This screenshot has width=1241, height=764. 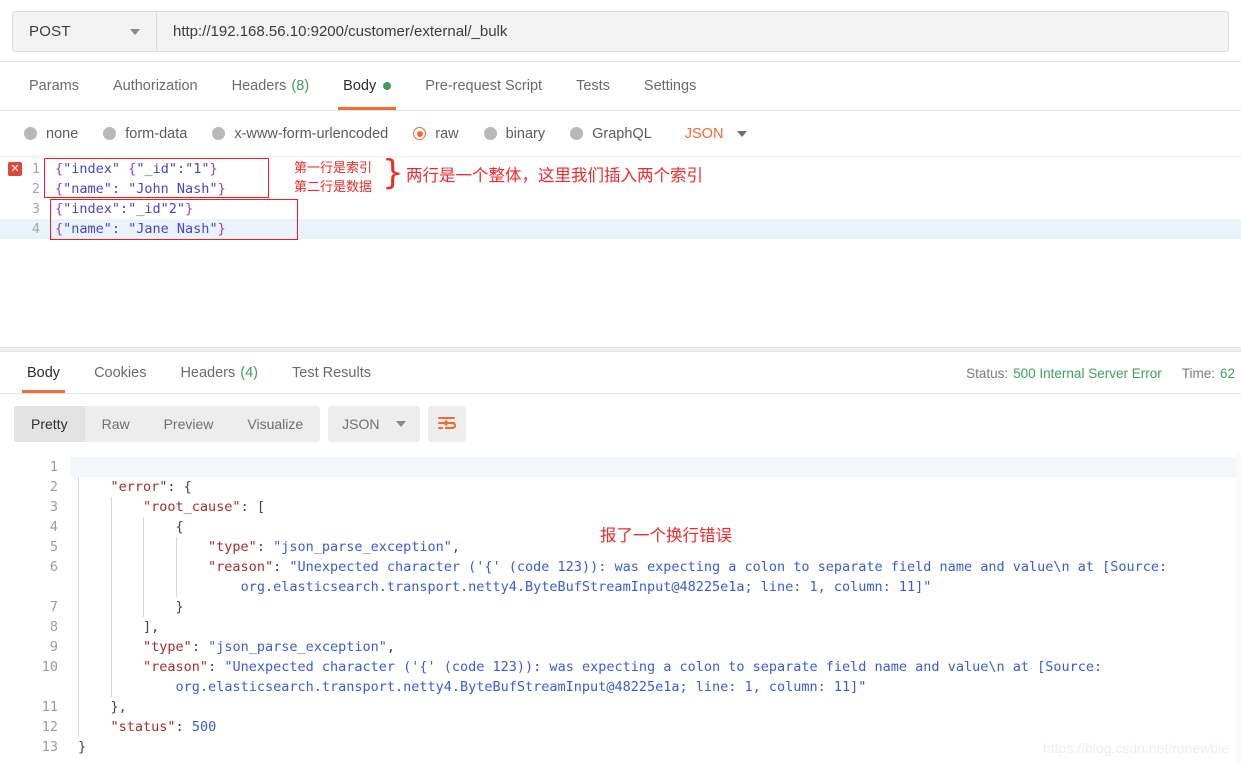 I want to click on response-format-selector: JSON, so click(x=374, y=424).